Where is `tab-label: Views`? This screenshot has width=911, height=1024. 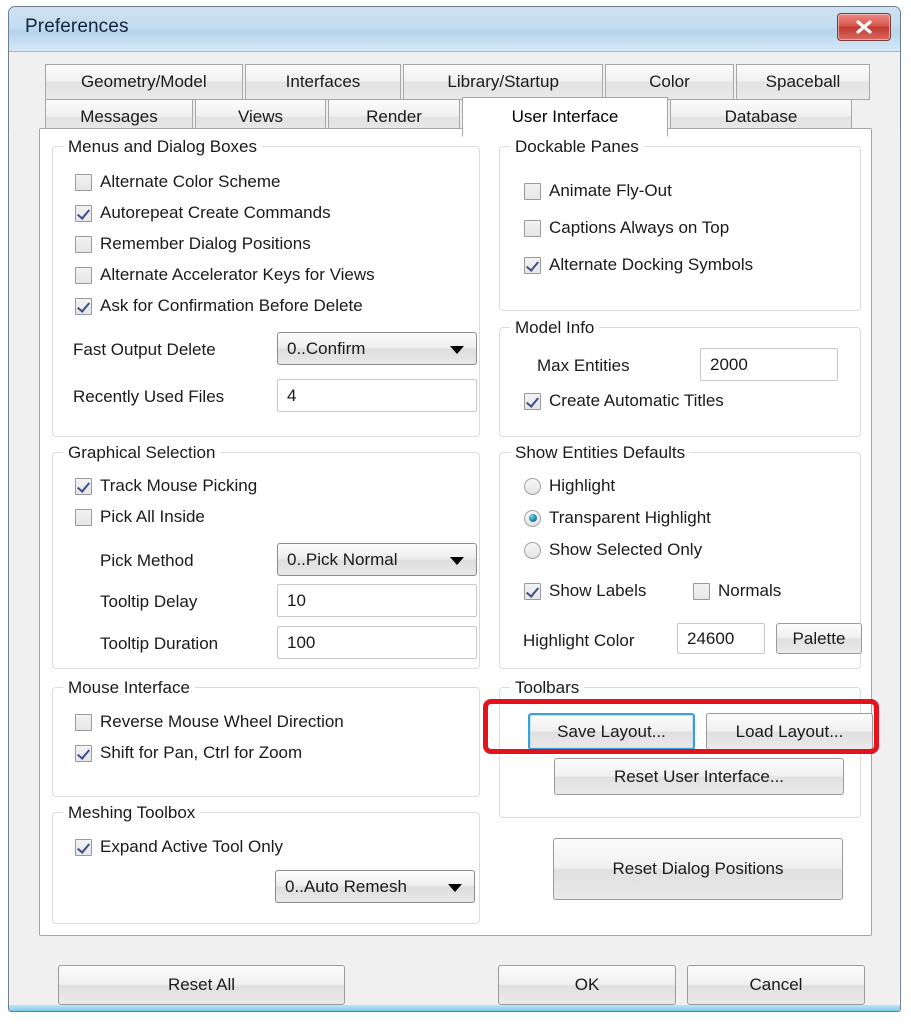 tab-label: Views is located at coordinates (260, 116).